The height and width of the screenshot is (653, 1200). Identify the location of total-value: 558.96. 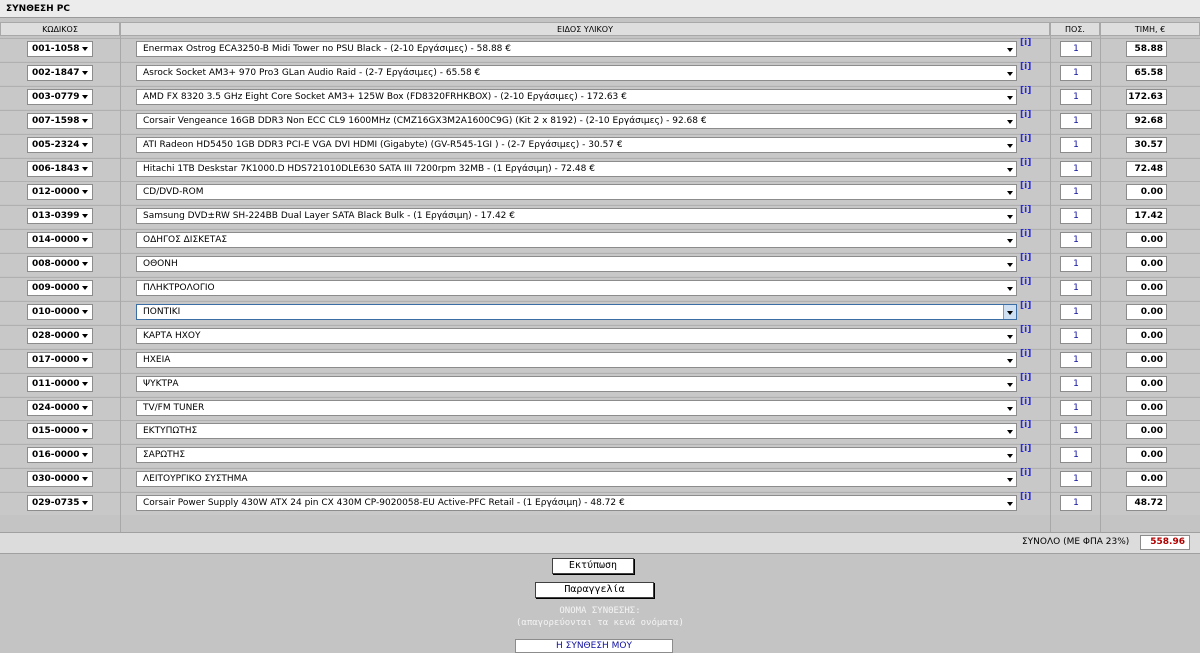
(1165, 542).